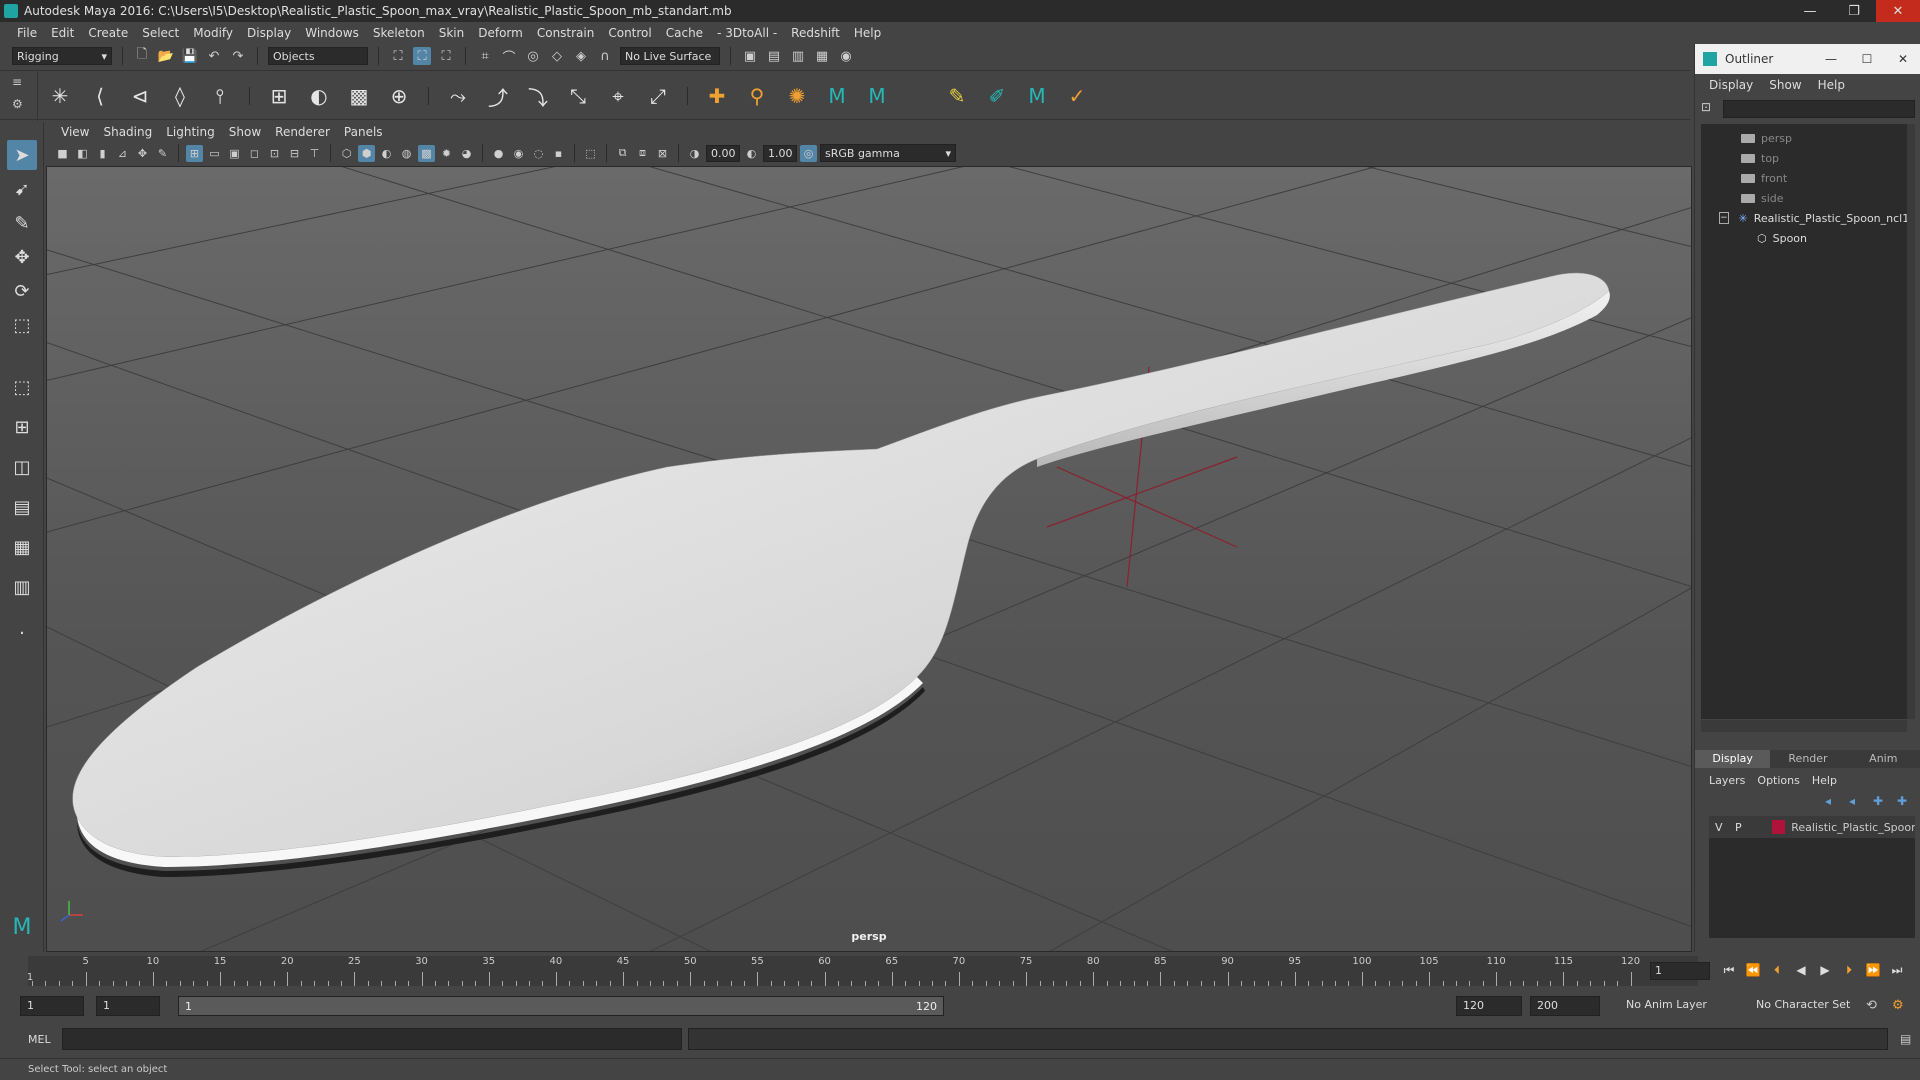 This screenshot has height=1080, width=1920. What do you see at coordinates (1719, 827) in the screenshot?
I see `layer-visibility-toggle: V` at bounding box center [1719, 827].